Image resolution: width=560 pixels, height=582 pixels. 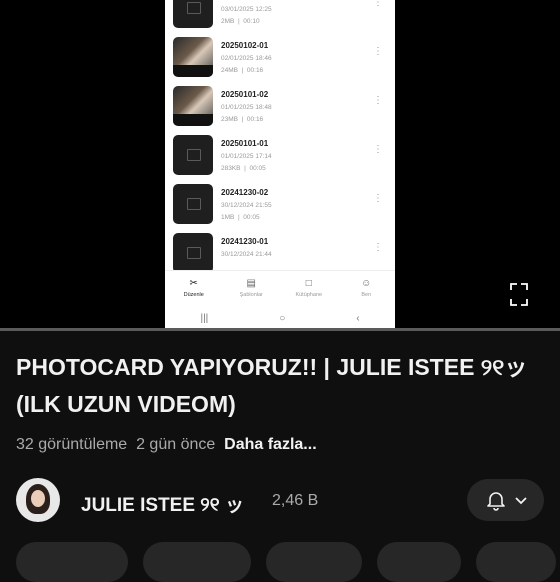 I want to click on recording-date: 30/12/2024 21:44, so click(x=246, y=254).